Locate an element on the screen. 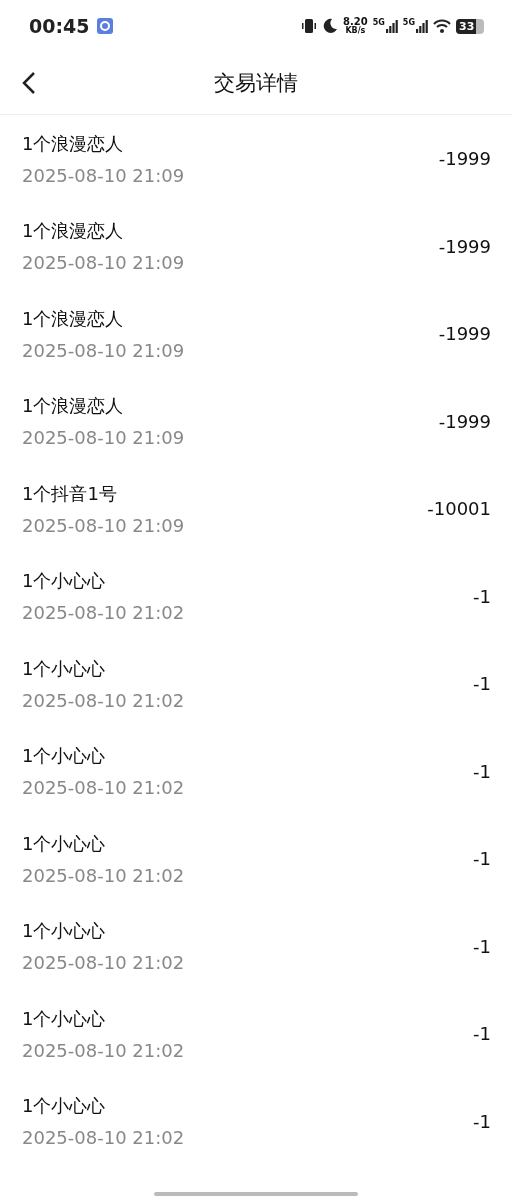 The height and width of the screenshot is (1200, 512). transaction-amount: -10001 is located at coordinates (459, 509).